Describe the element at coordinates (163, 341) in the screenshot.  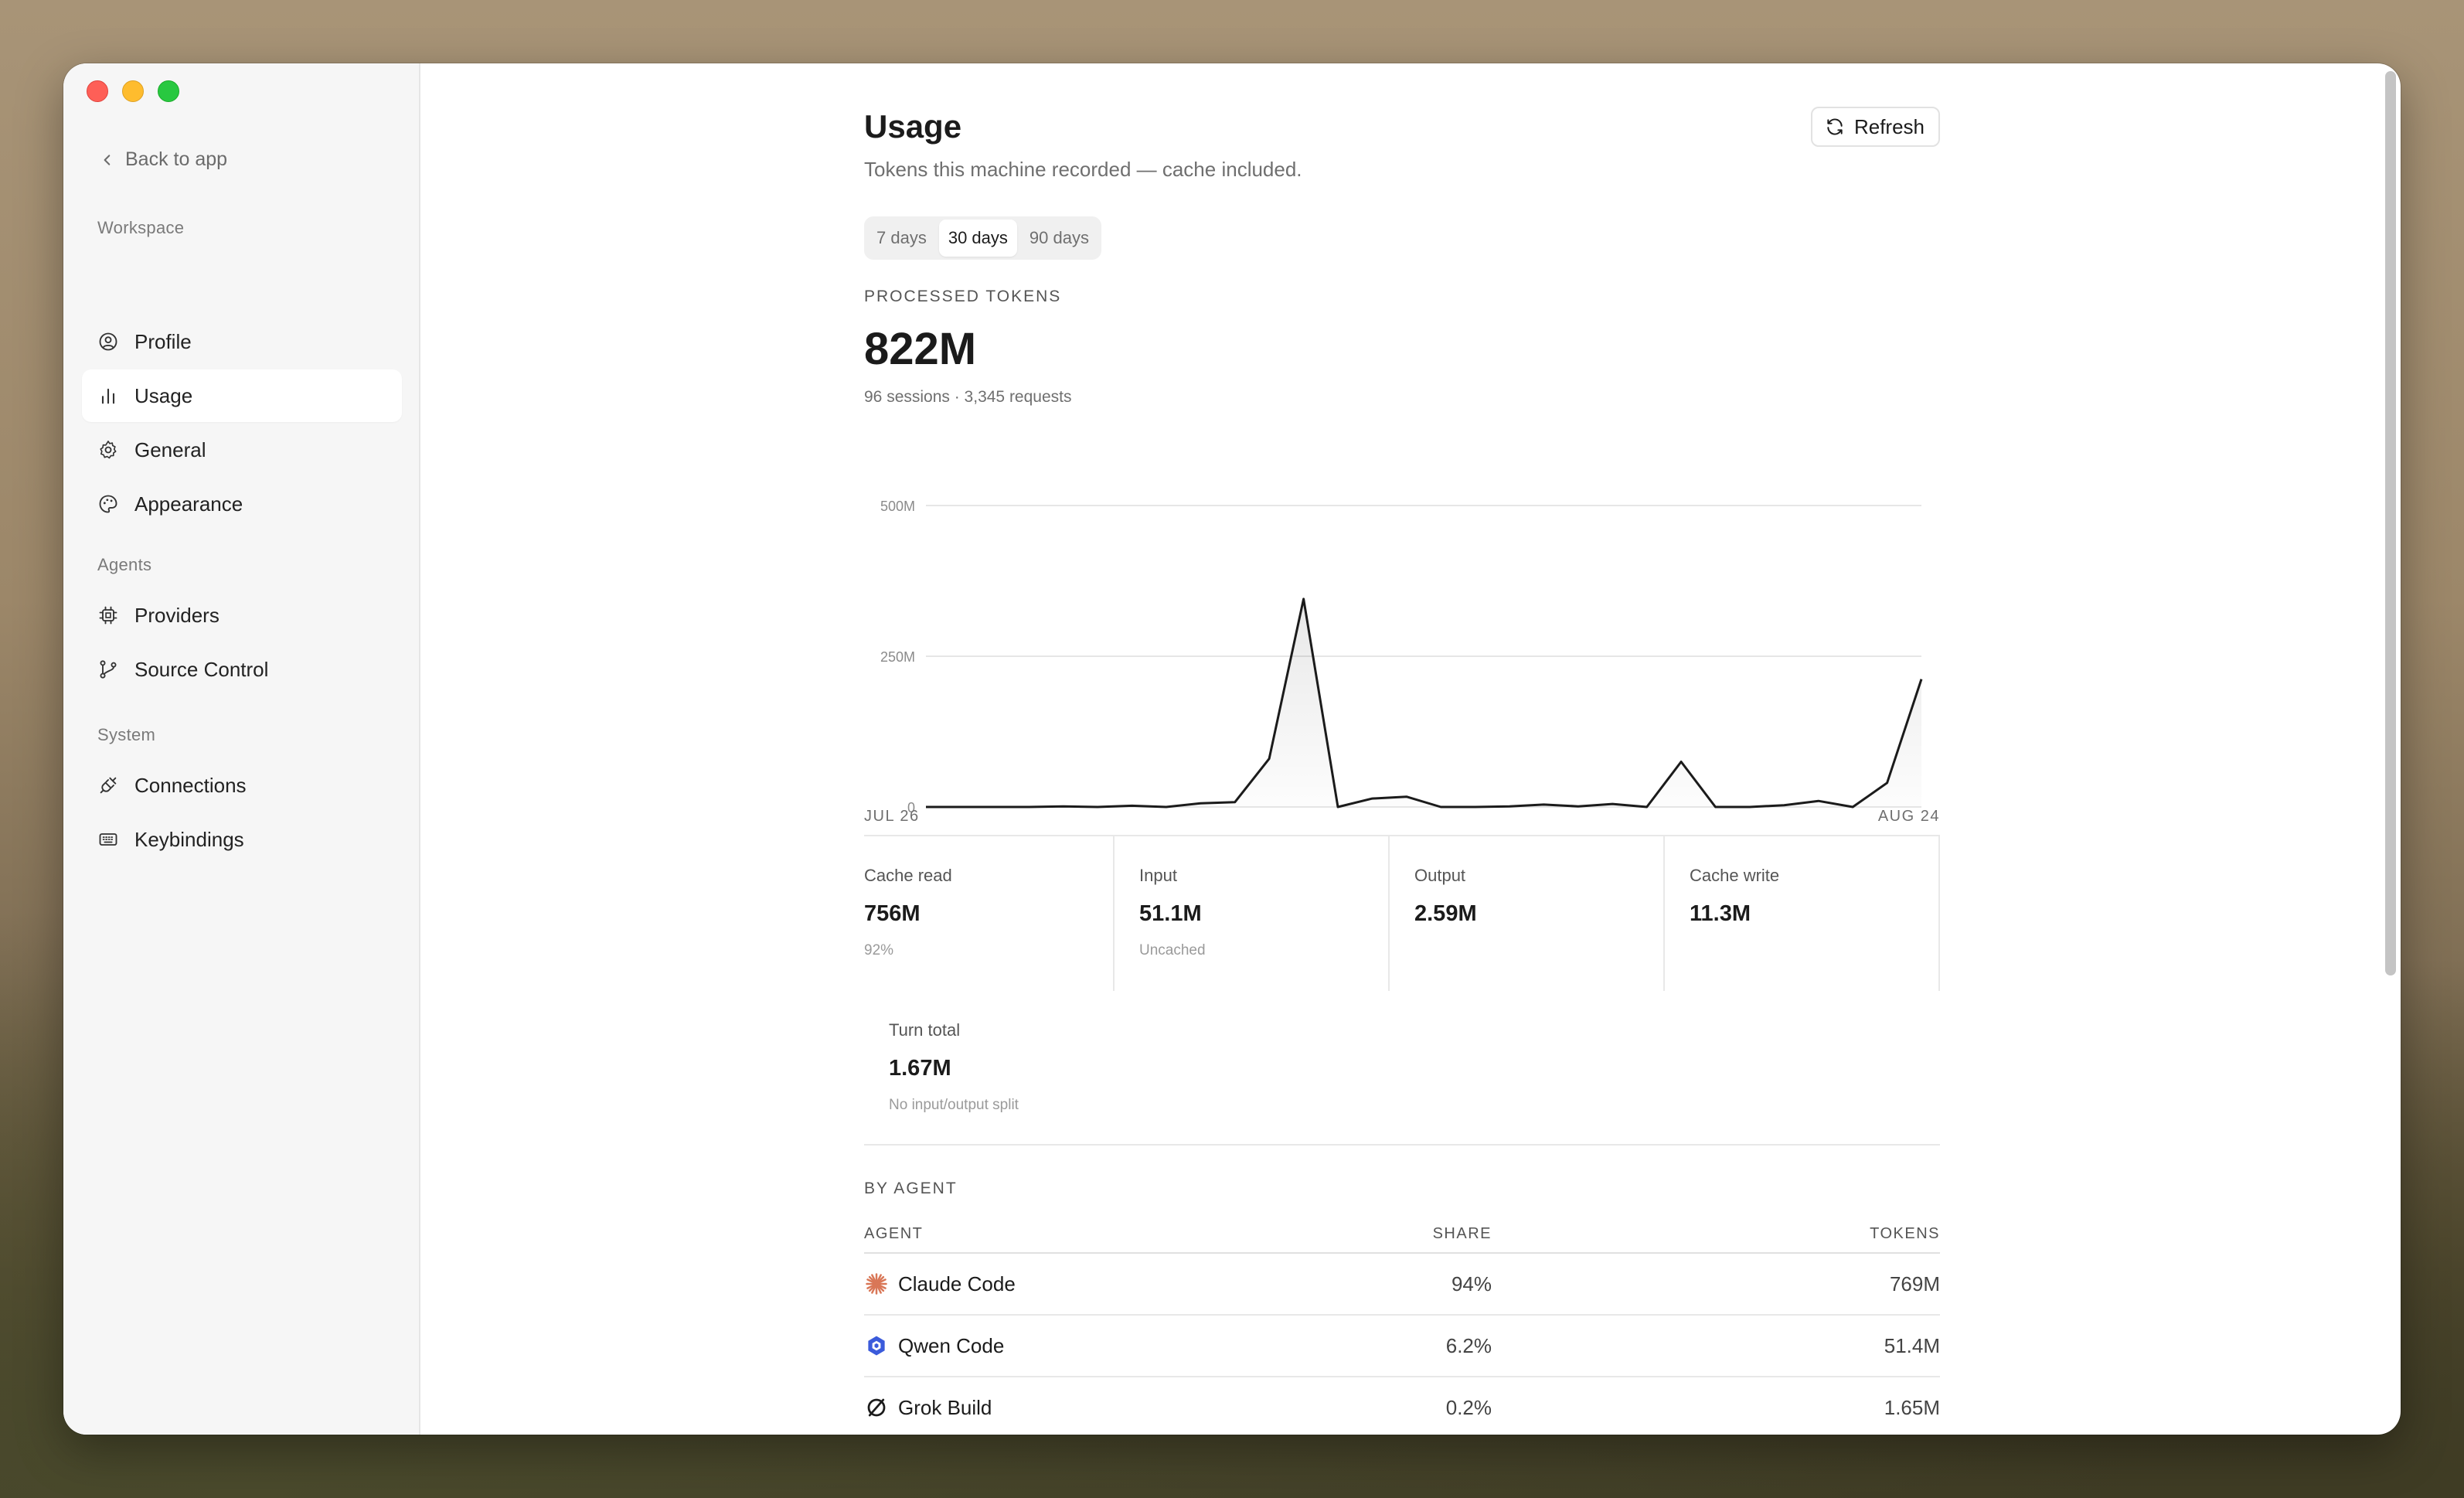
I see `sidebar-item-label: Profile` at that location.